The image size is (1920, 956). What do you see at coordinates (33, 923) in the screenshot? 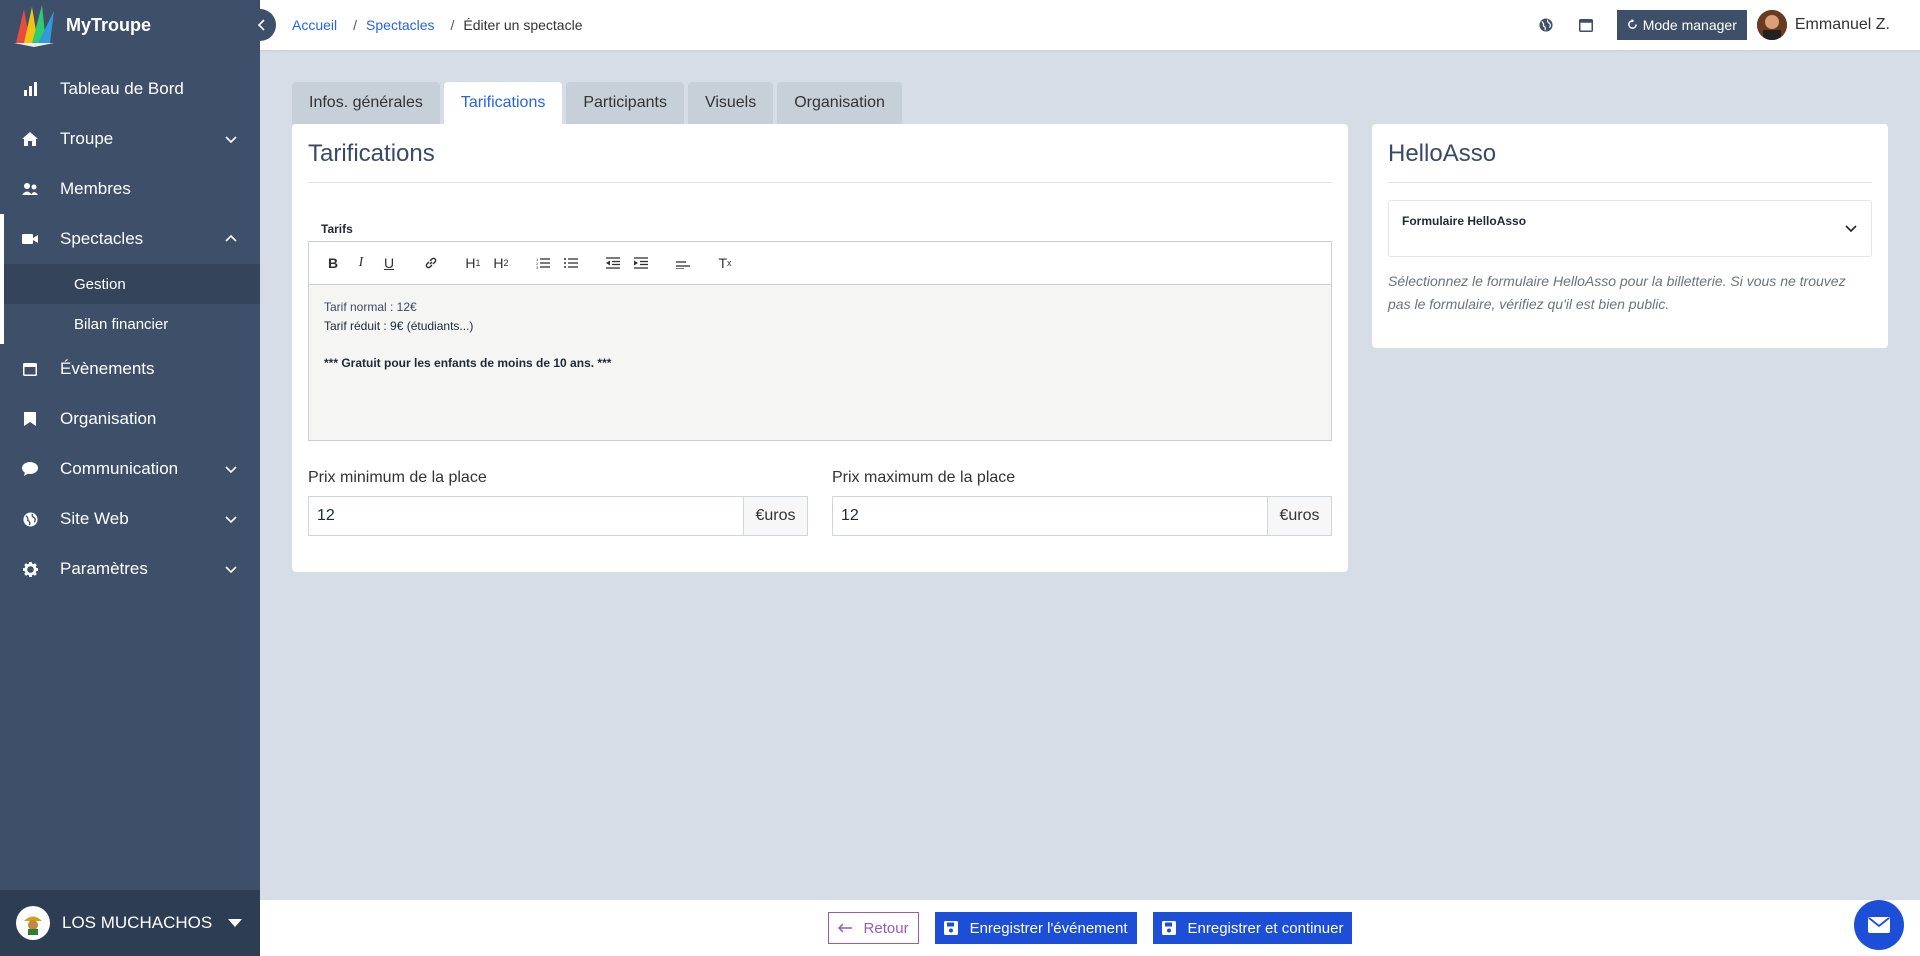
I see `organization-avatar` at bounding box center [33, 923].